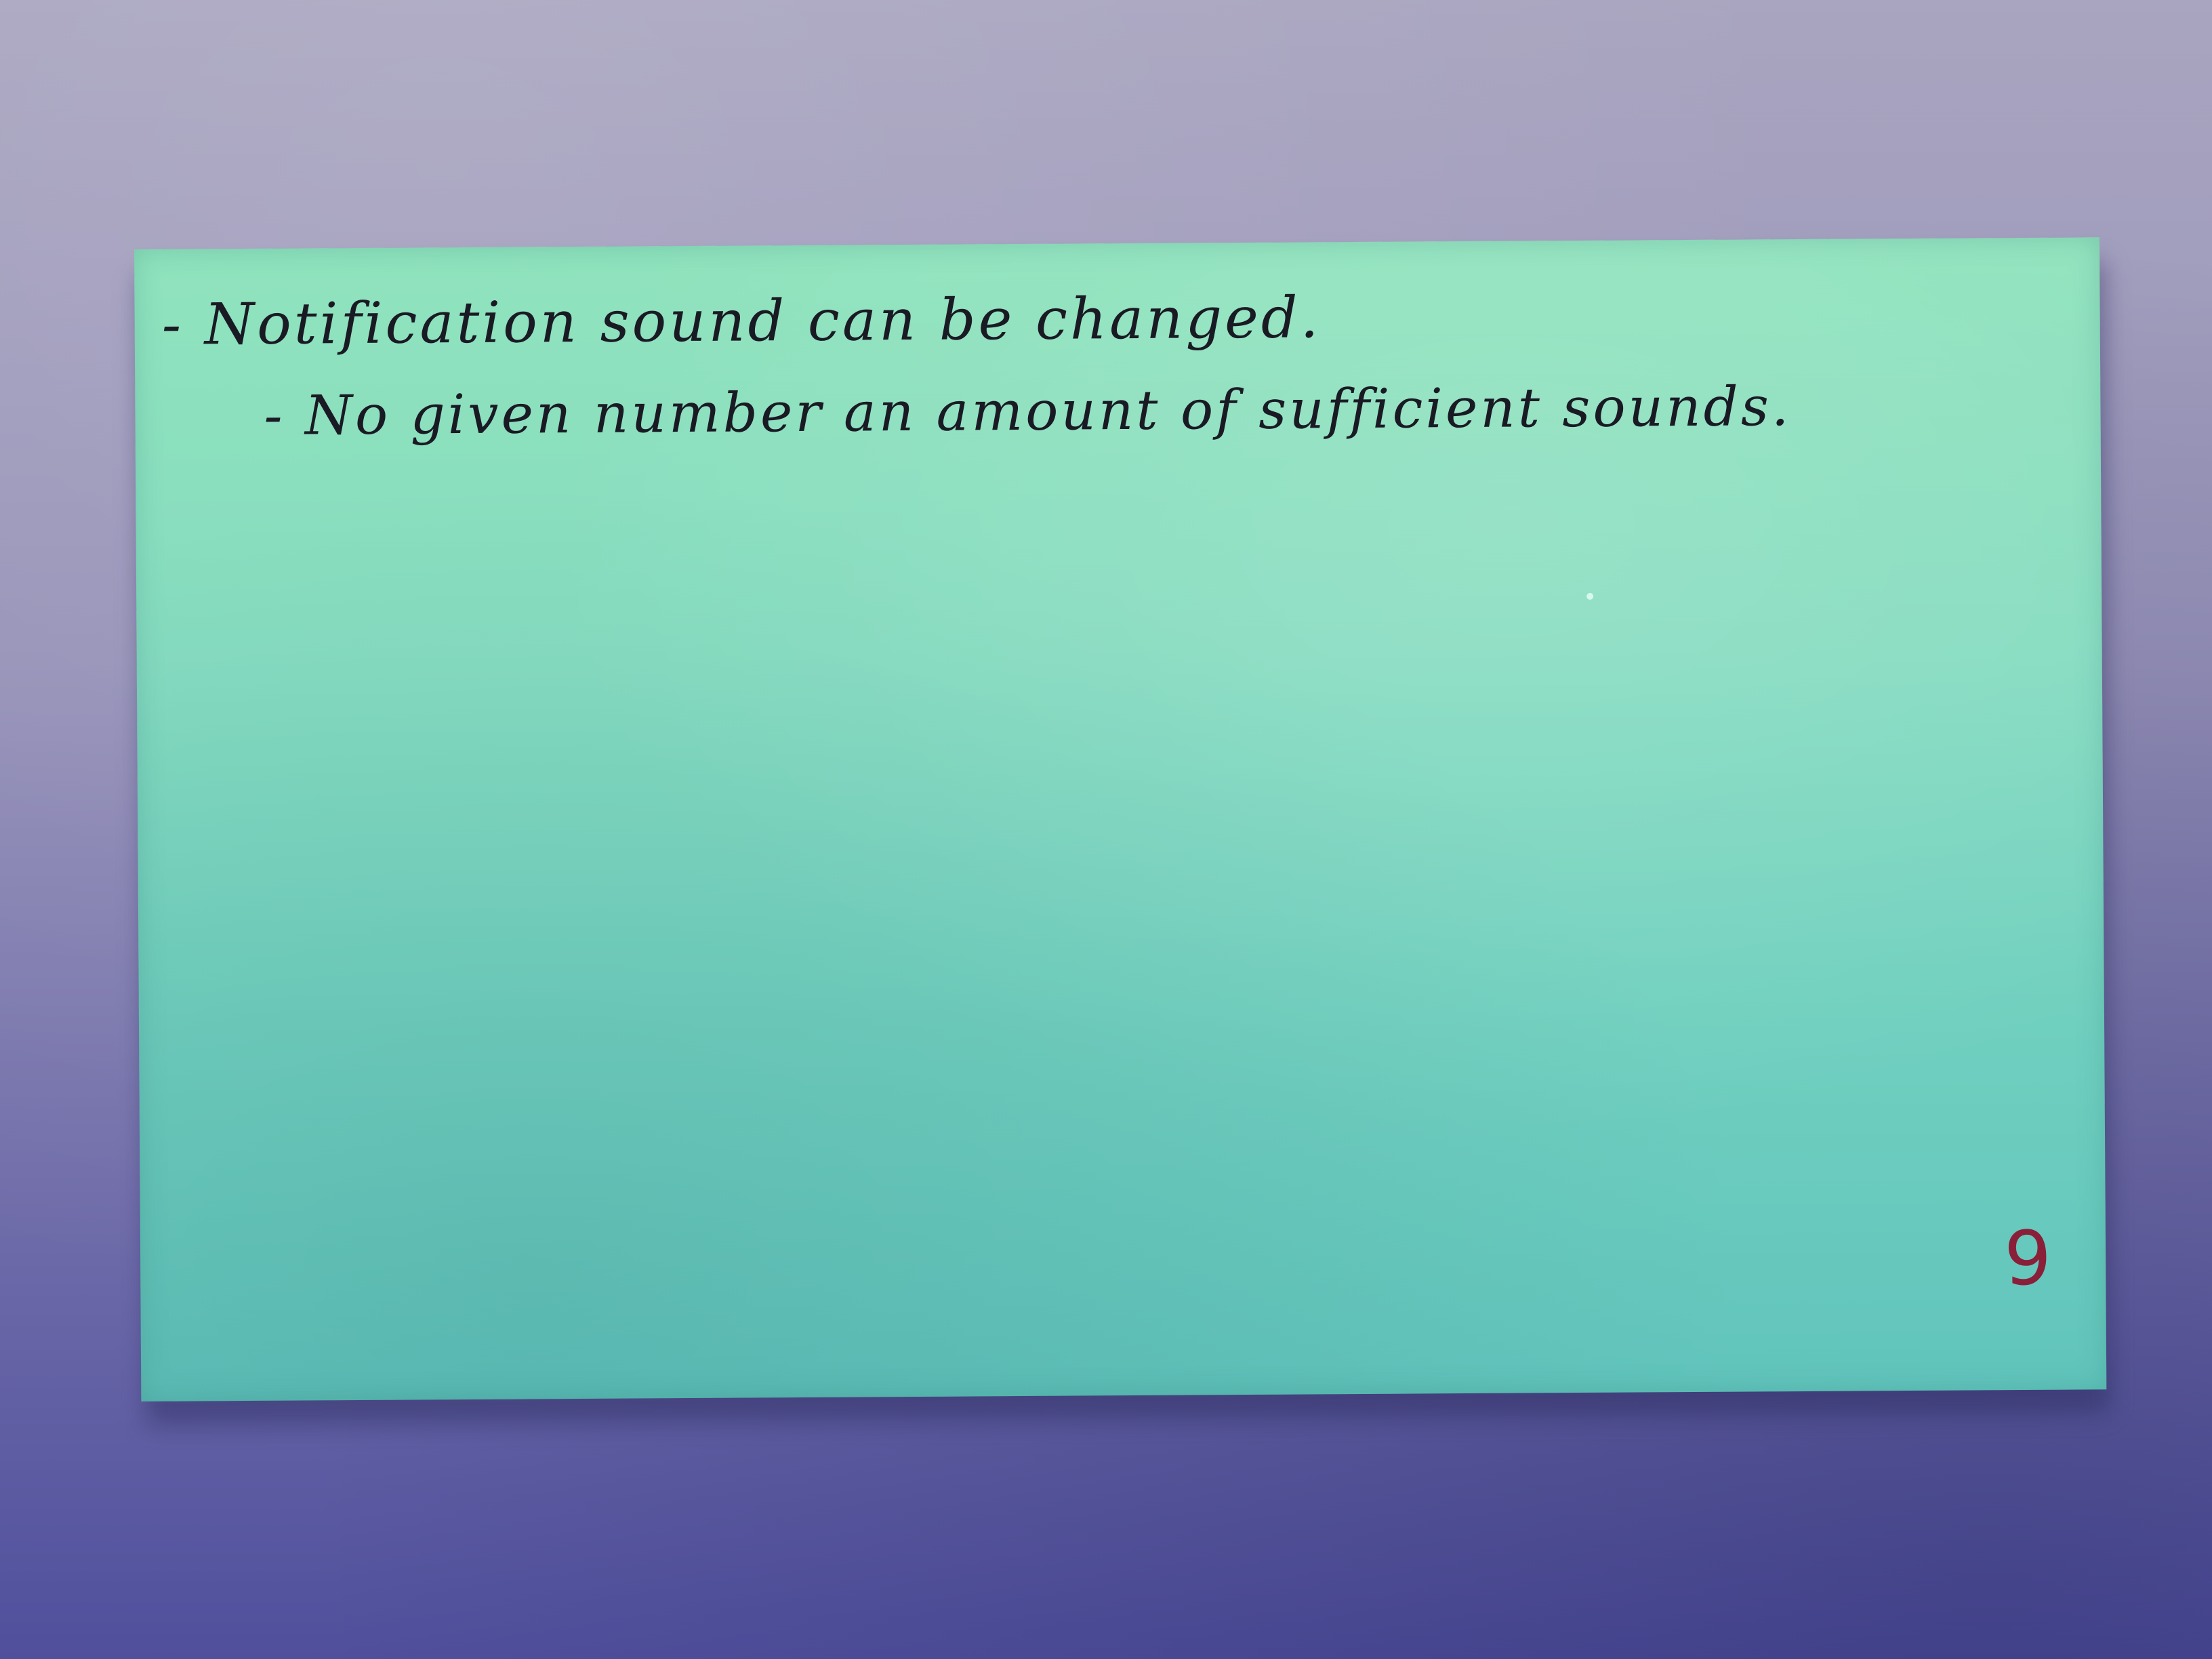 The image size is (2212, 1659). I want to click on page-number: 9, so click(2027, 1258).